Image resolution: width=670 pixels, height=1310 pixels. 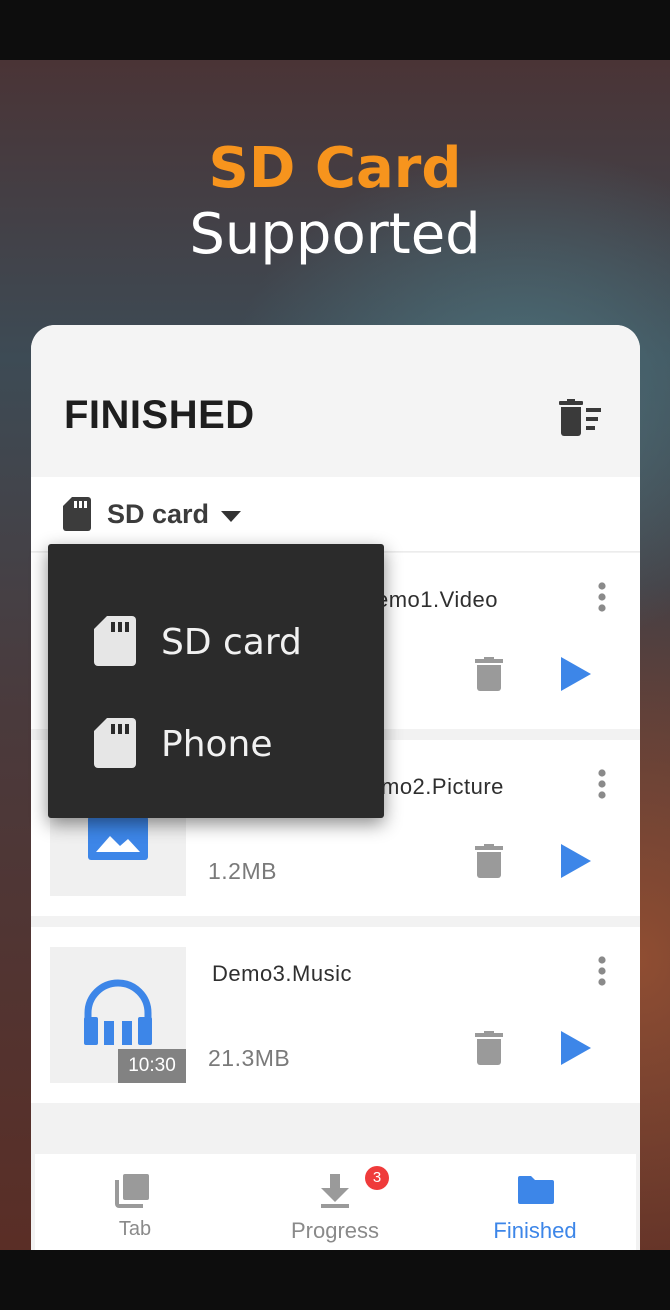 What do you see at coordinates (335, 168) in the screenshot?
I see `promo-title: SD Card` at bounding box center [335, 168].